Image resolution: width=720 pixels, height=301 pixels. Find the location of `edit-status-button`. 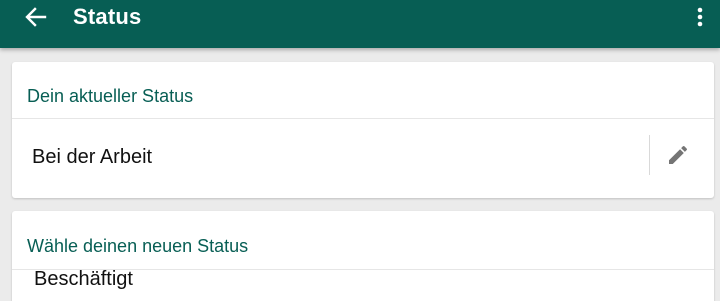

edit-status-button is located at coordinates (678, 155).